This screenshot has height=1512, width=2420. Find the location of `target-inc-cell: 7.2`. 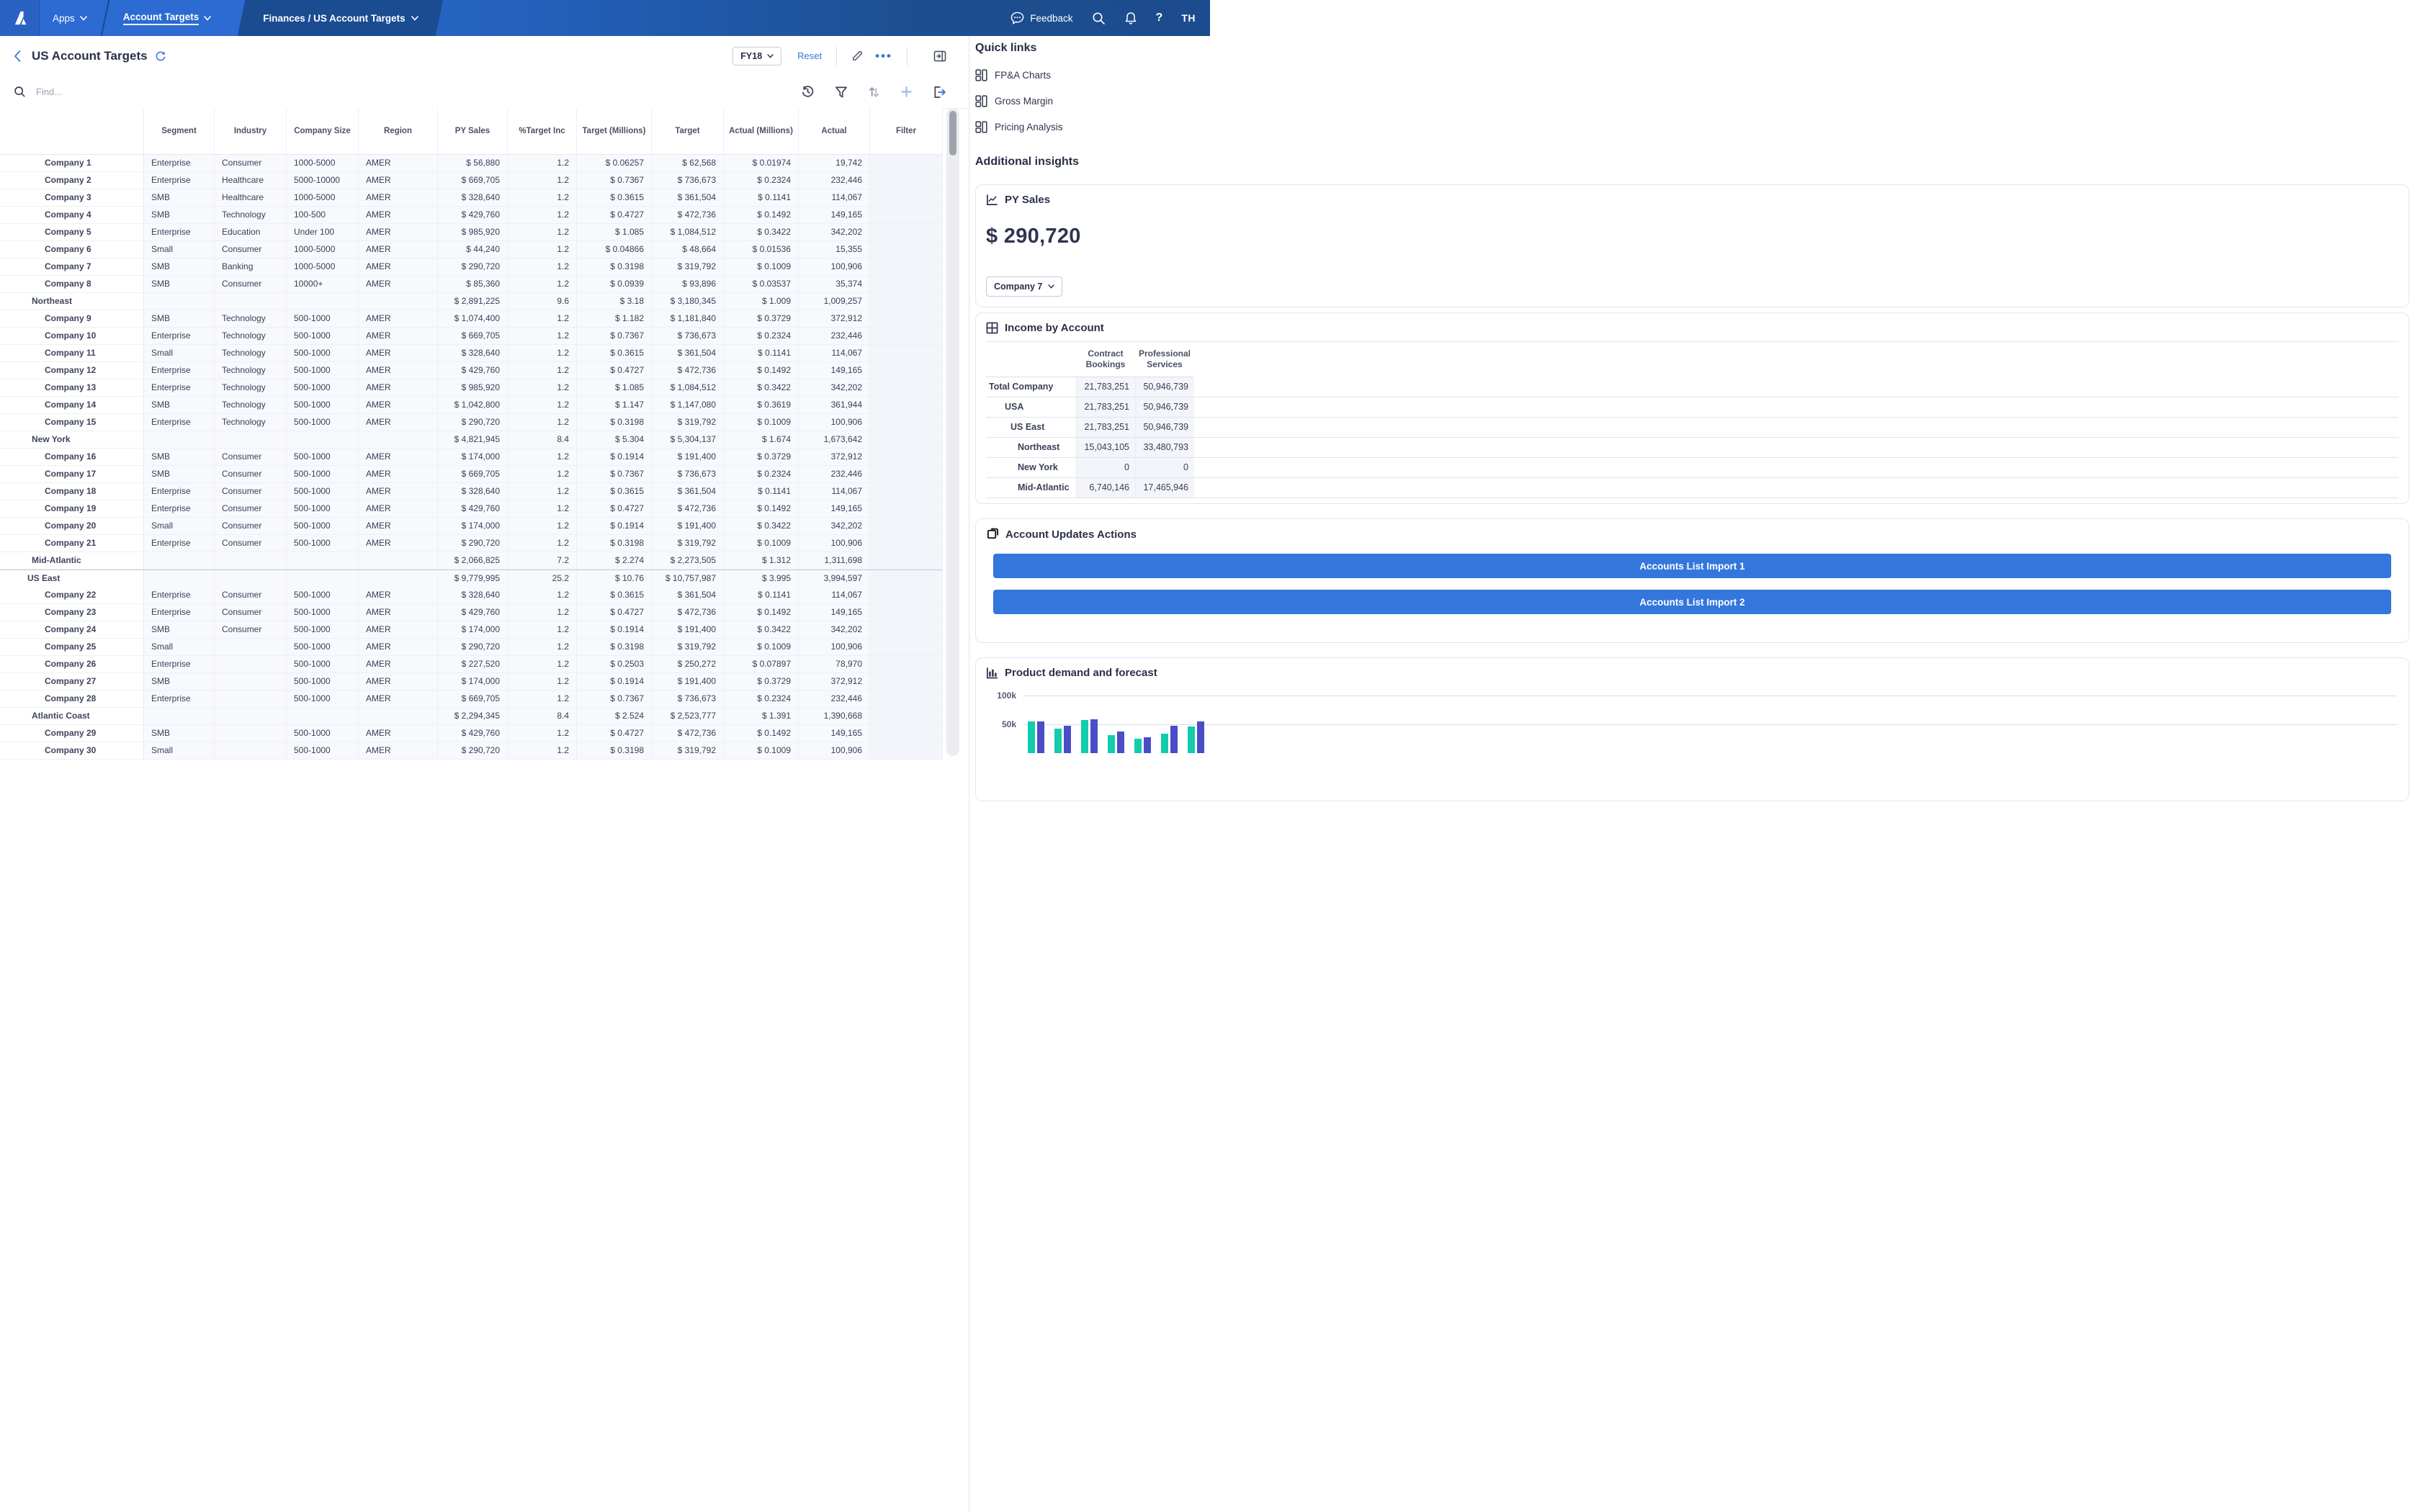

target-inc-cell: 7.2 is located at coordinates (542, 561).